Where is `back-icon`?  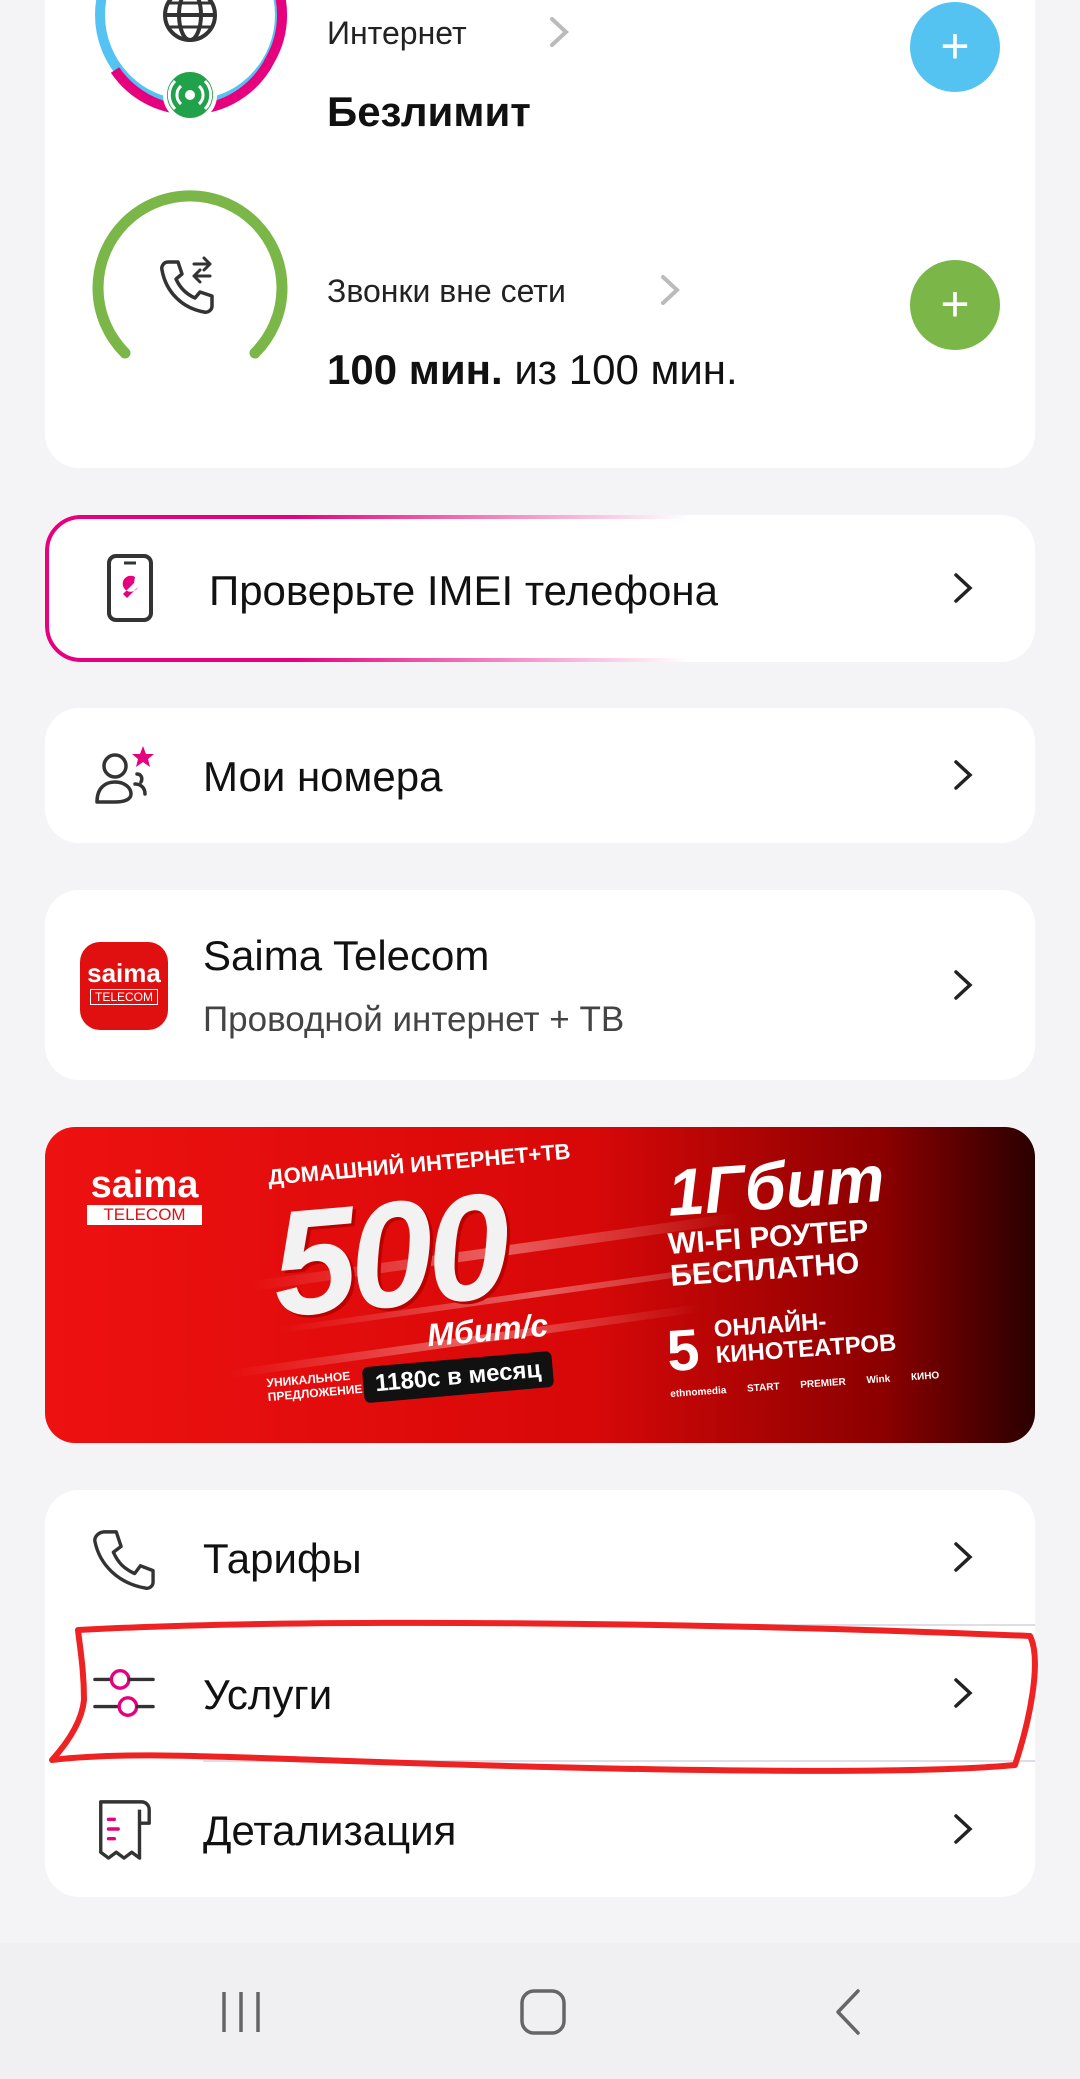
back-icon is located at coordinates (849, 2012).